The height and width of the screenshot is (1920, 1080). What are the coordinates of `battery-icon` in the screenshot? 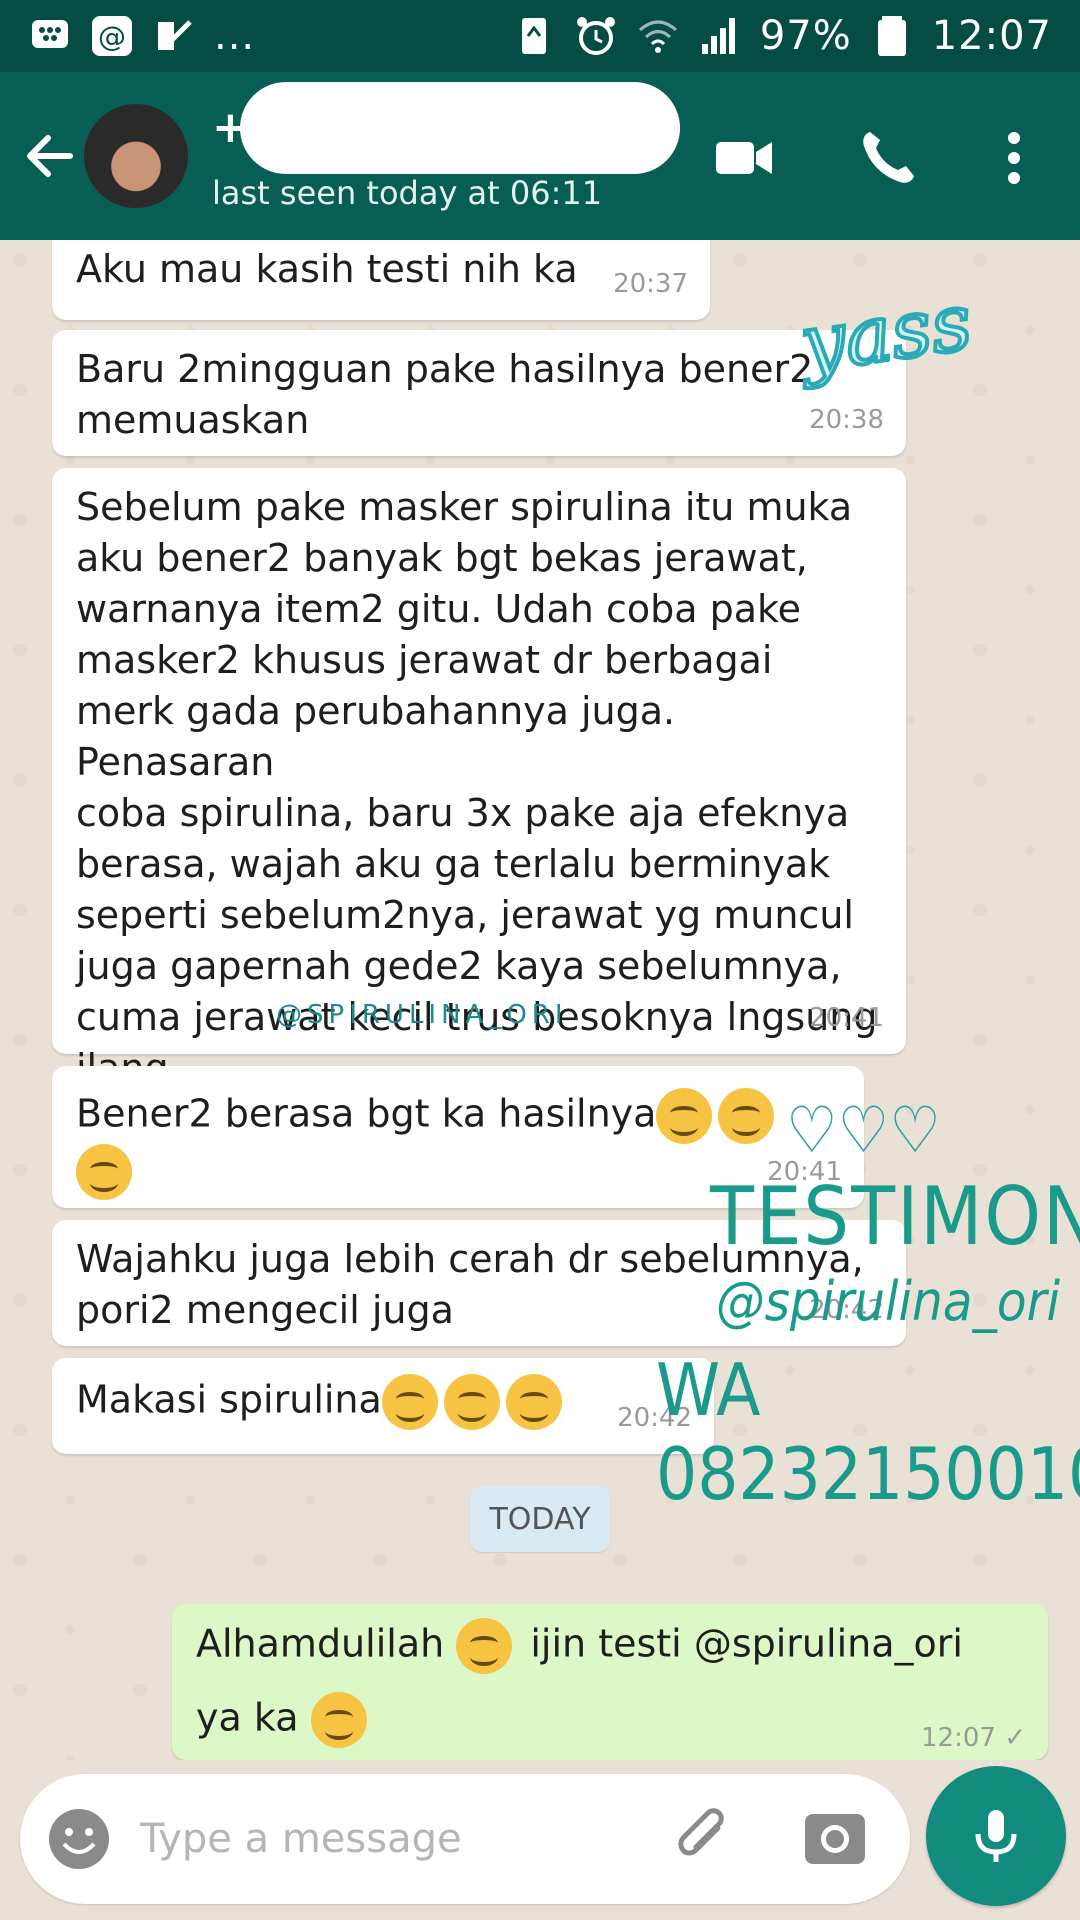 It's located at (892, 36).